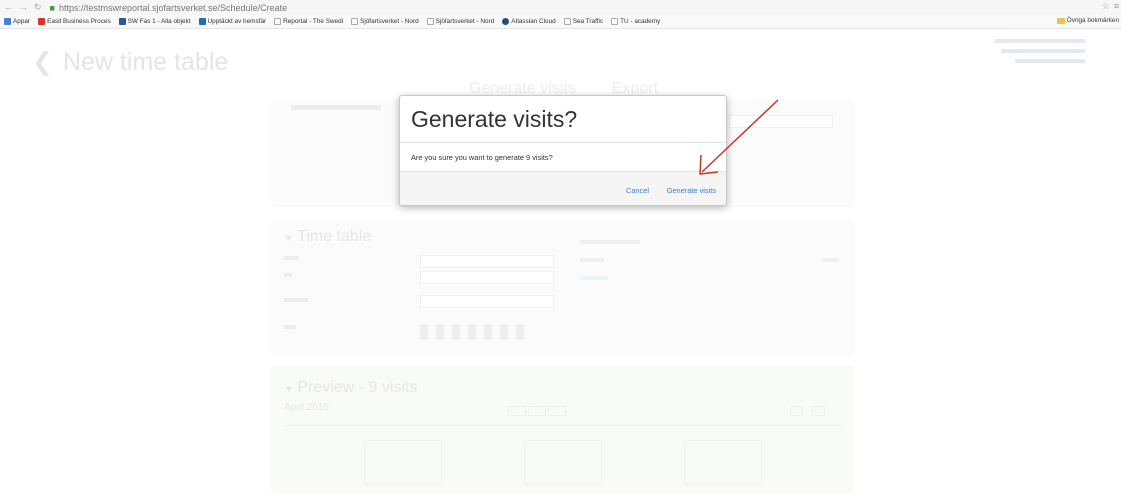 This screenshot has height=493, width=1121. What do you see at coordinates (52, 7) in the screenshot?
I see `lock-icon: ■` at bounding box center [52, 7].